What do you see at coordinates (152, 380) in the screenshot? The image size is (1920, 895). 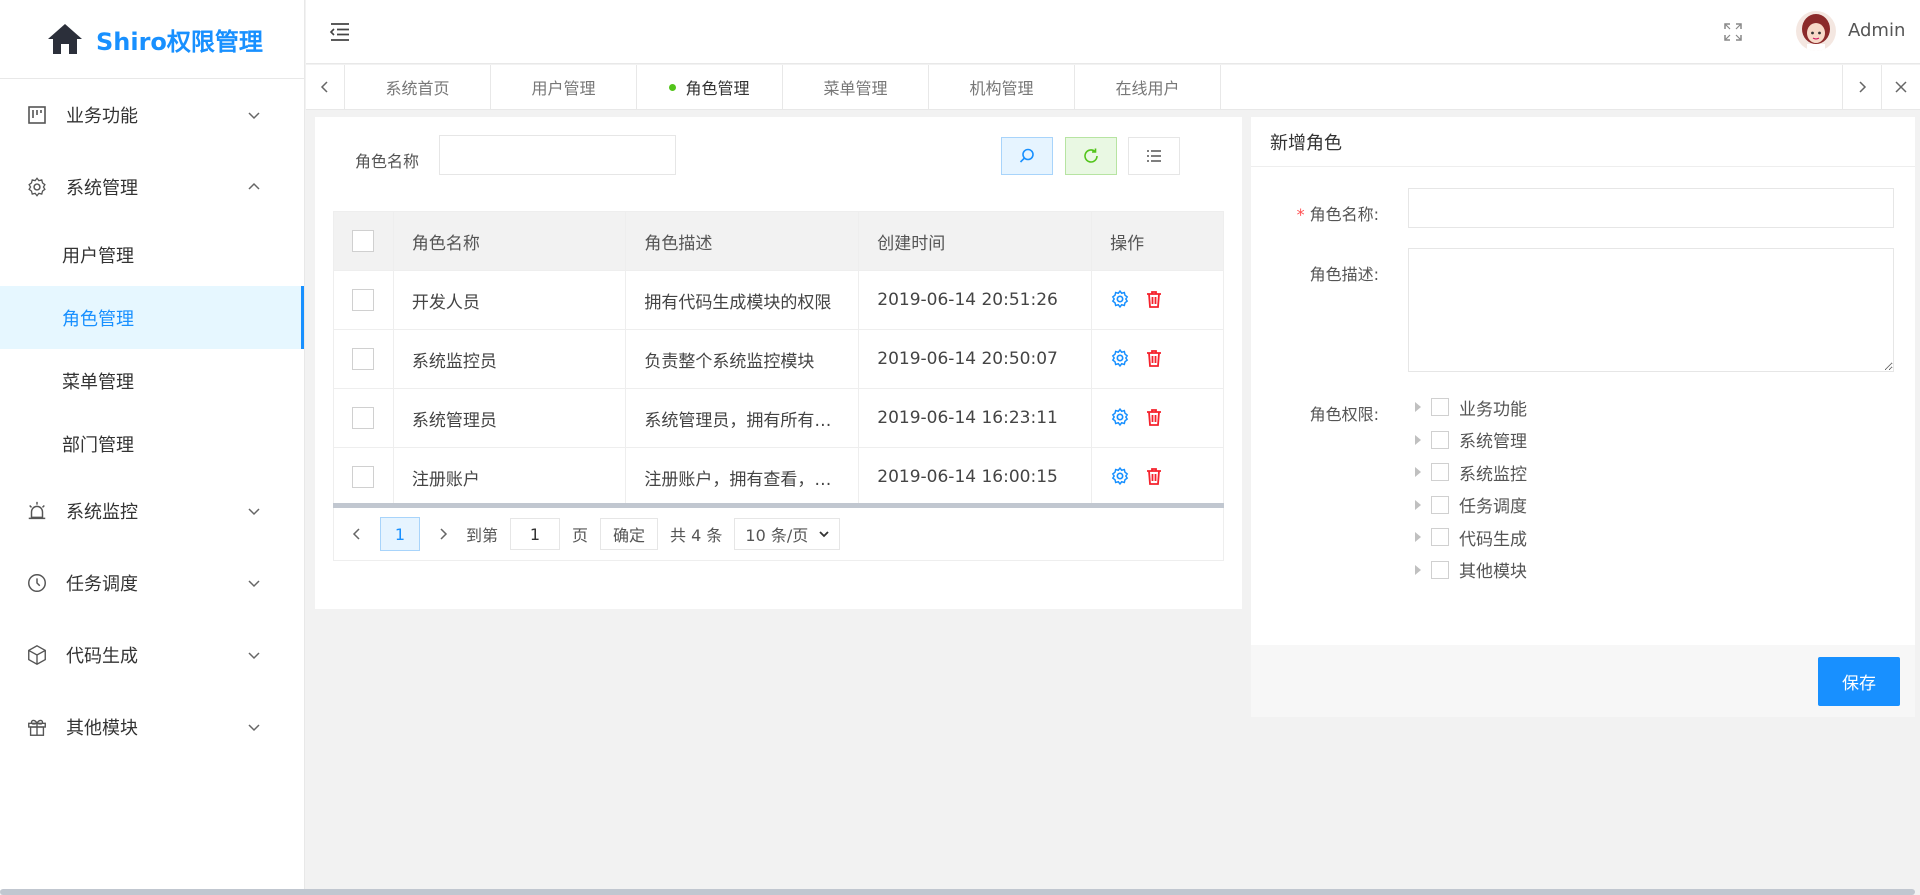 I see `sidebar-item-menus: 菜单管理` at bounding box center [152, 380].